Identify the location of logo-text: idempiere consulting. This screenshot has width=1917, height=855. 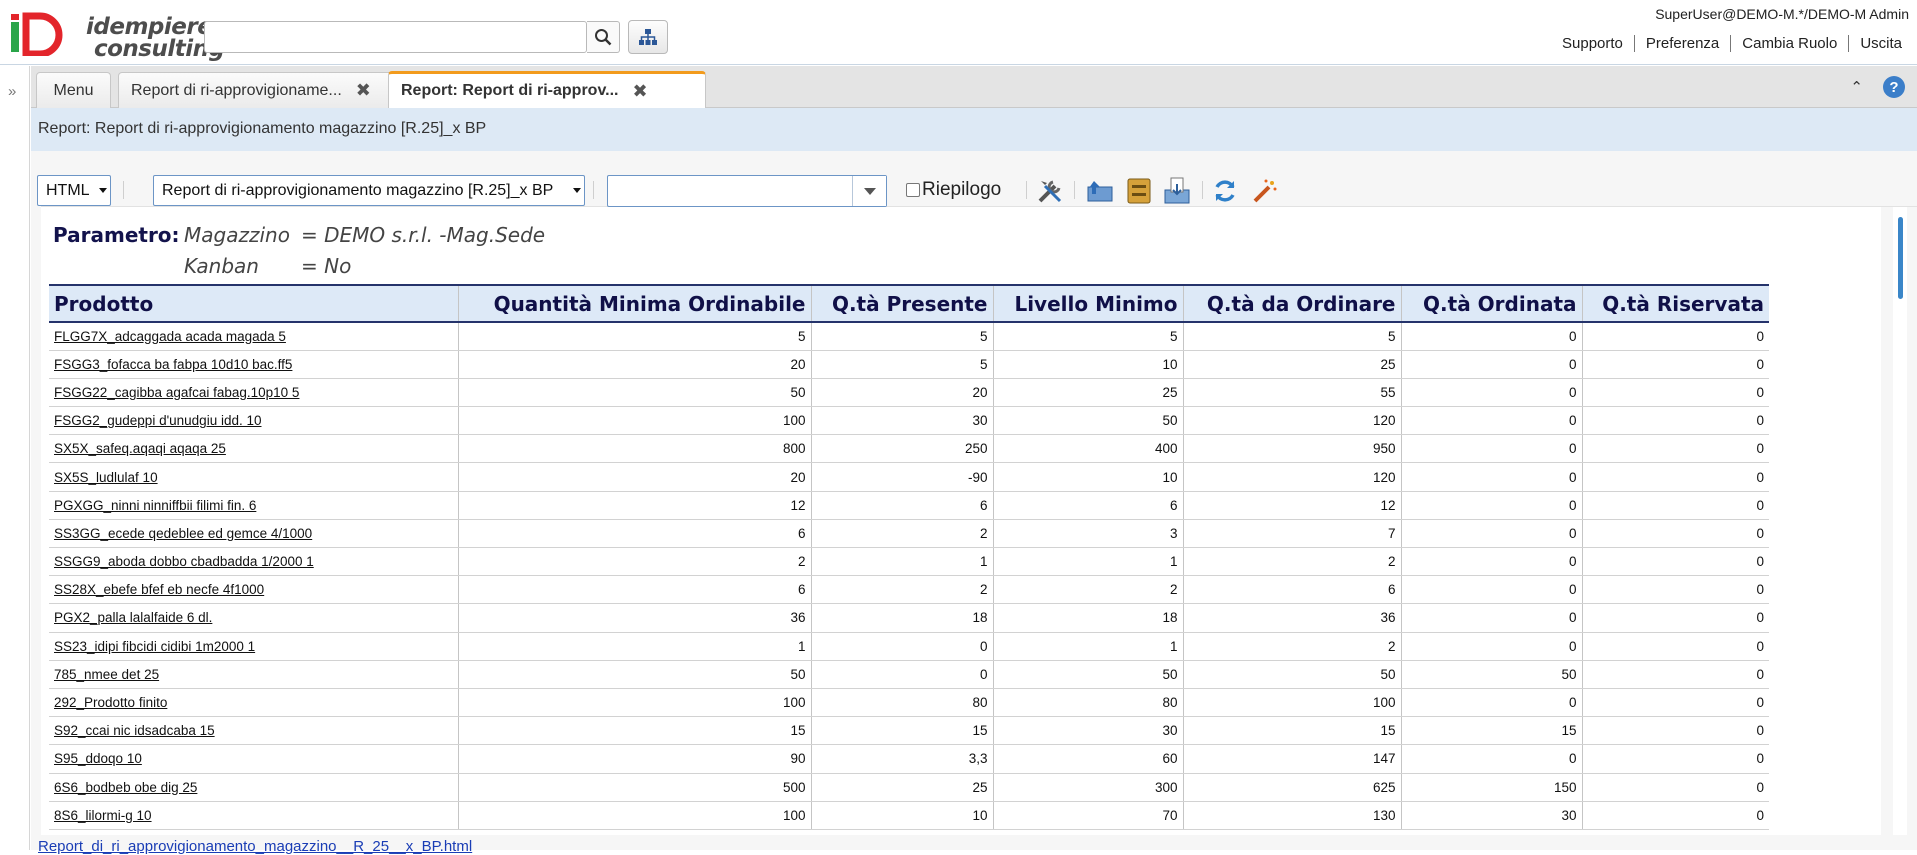
(155, 38).